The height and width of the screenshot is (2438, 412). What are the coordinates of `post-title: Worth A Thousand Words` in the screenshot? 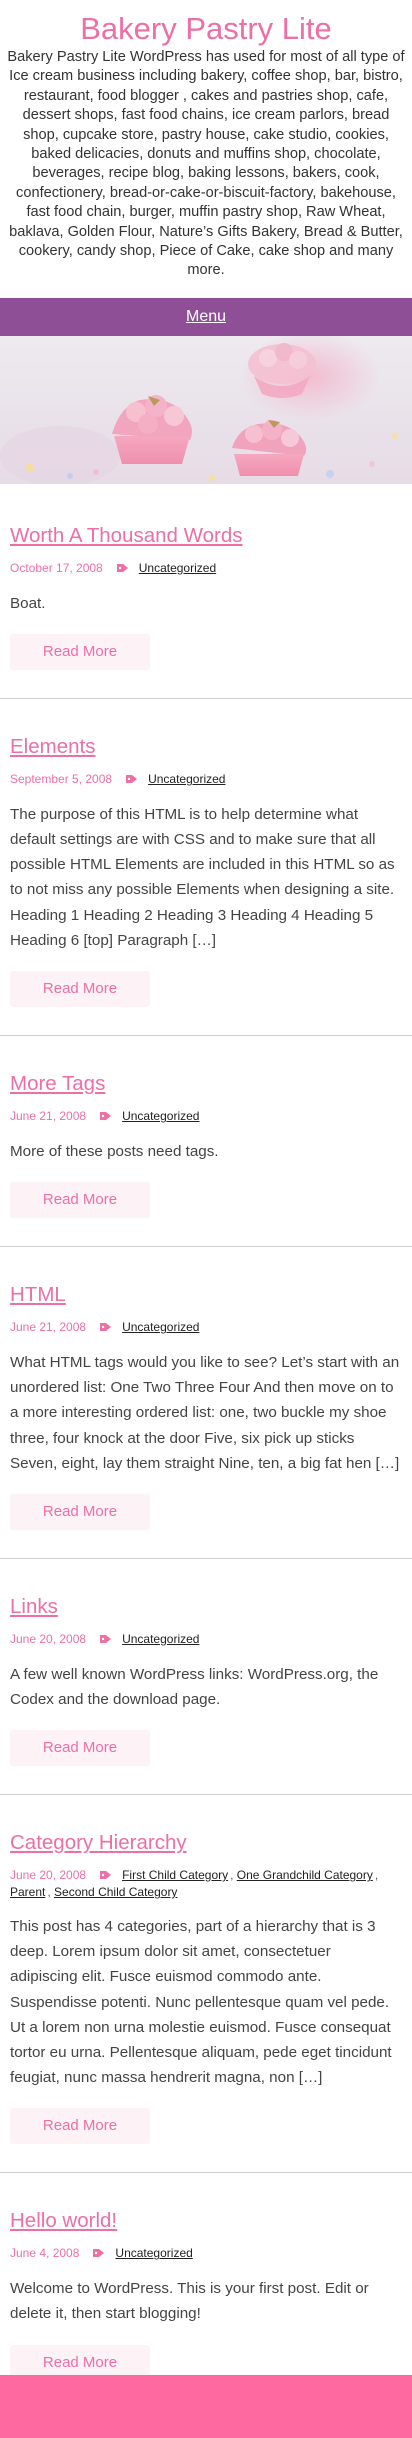 It's located at (126, 536).